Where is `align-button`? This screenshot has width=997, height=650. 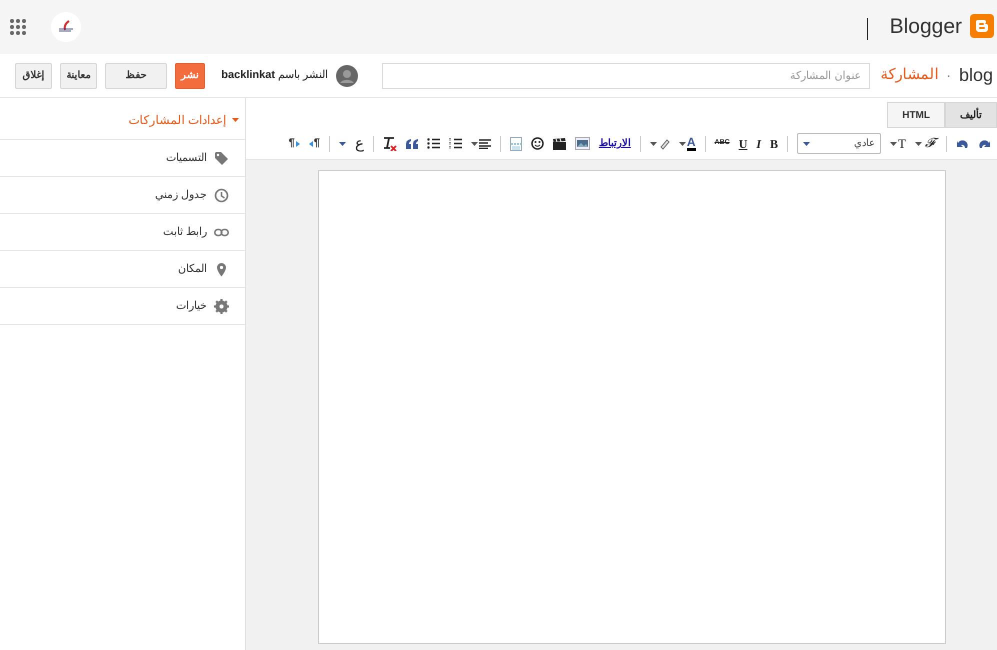 align-button is located at coordinates (480, 143).